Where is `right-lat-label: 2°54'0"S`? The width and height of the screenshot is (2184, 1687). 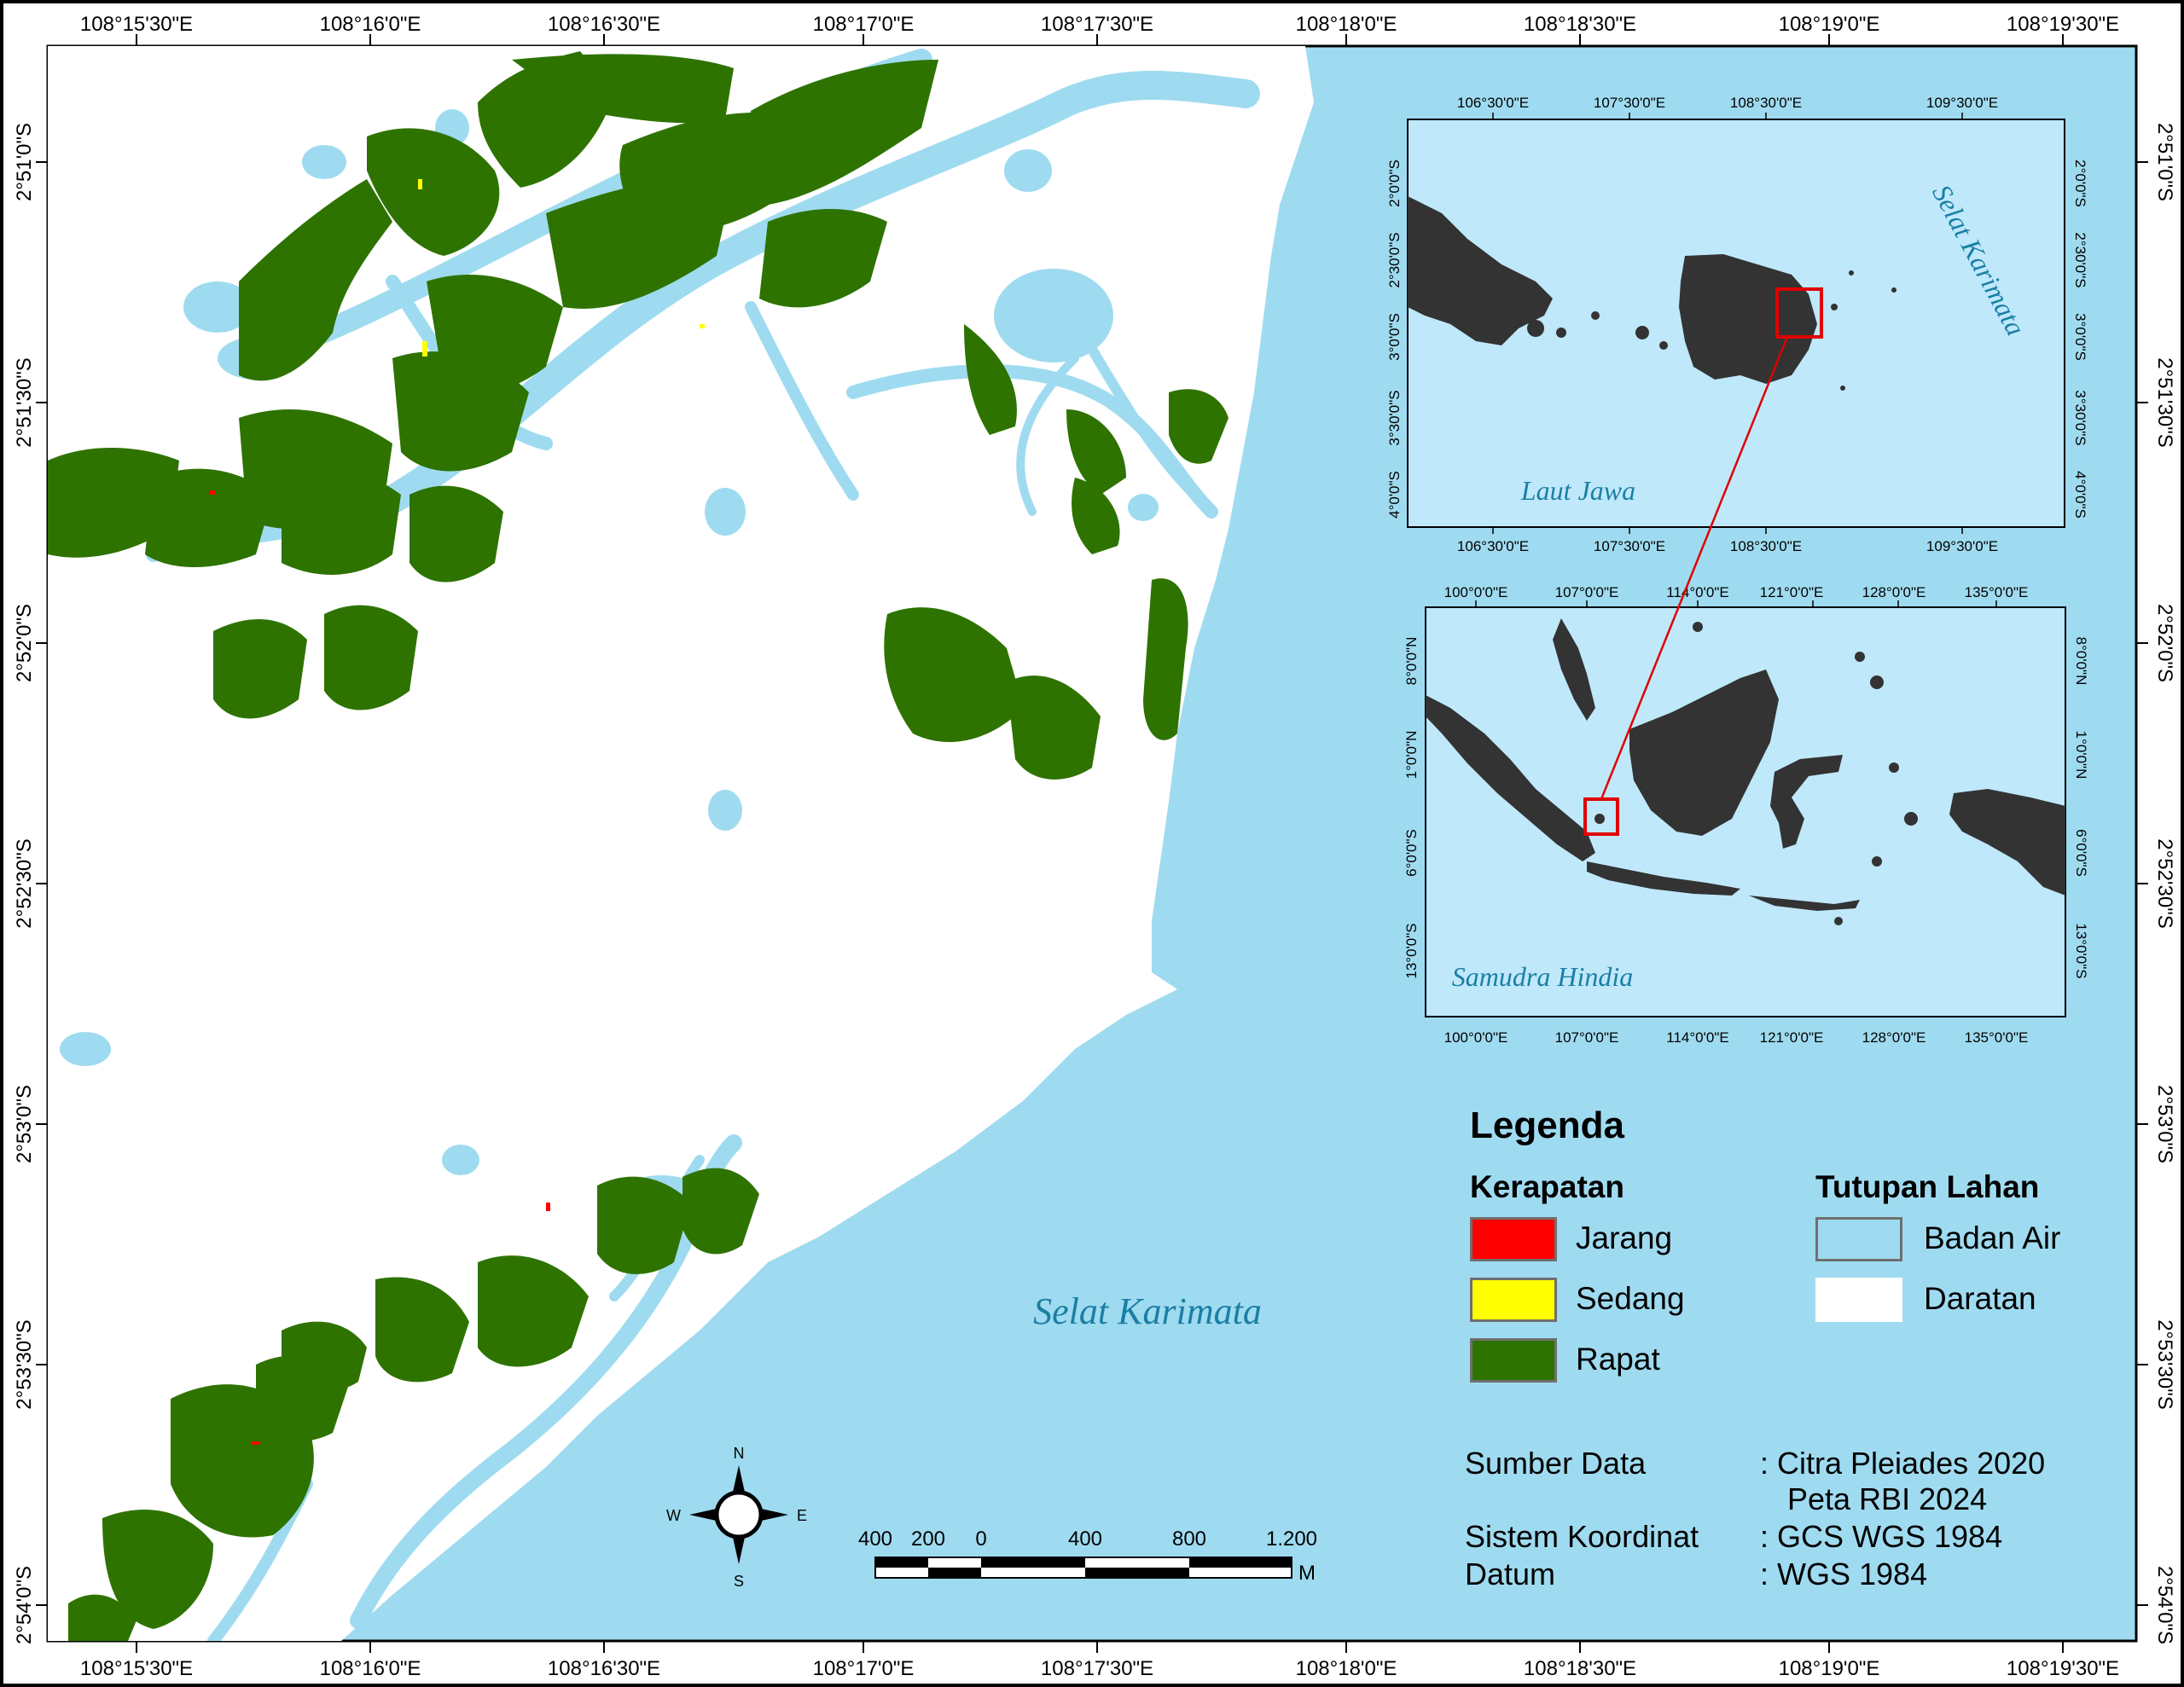
right-lat-label: 2°54'0"S is located at coordinates (2164, 1605).